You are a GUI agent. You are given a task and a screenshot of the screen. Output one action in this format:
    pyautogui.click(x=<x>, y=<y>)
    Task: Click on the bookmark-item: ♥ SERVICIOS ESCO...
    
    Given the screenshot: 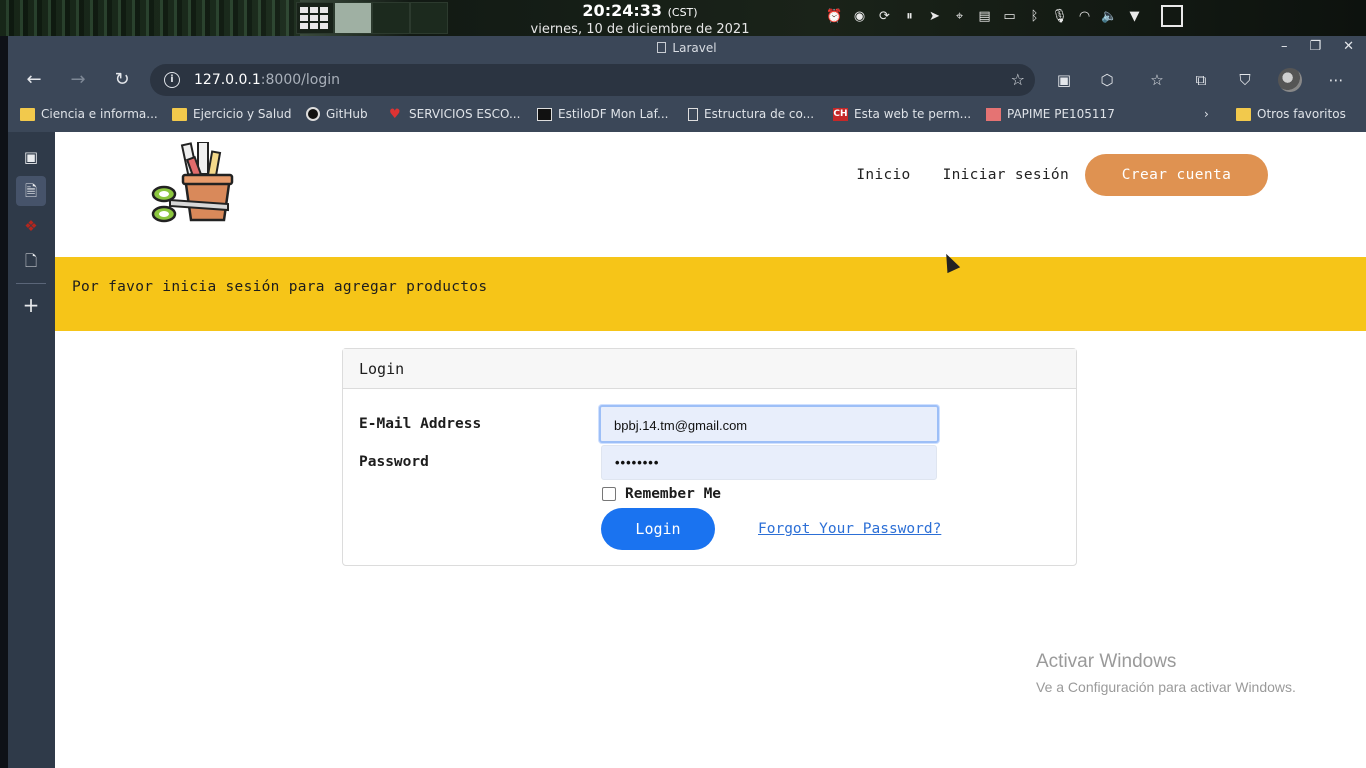 What is the action you would take?
    pyautogui.click(x=454, y=114)
    